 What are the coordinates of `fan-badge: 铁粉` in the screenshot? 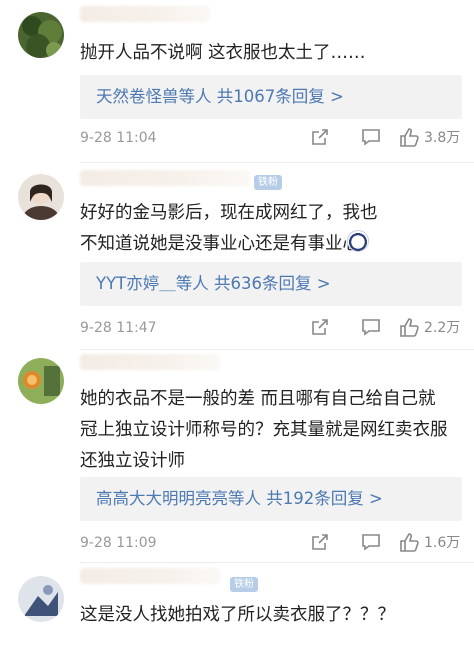 It's located at (244, 584).